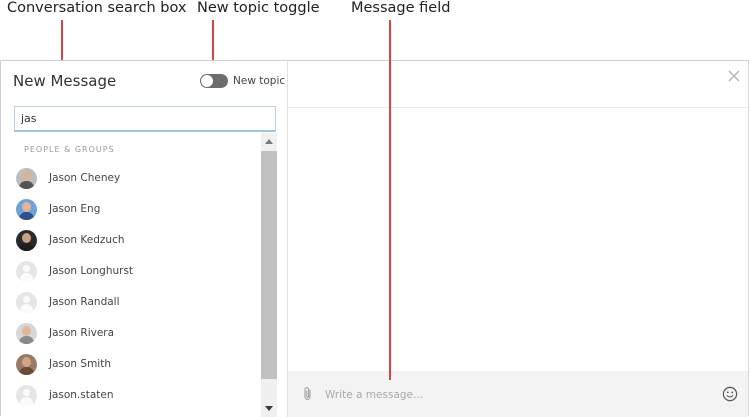 The width and height of the screenshot is (750, 417). What do you see at coordinates (269, 408) in the screenshot?
I see `scroll-down-arrow-icon` at bounding box center [269, 408].